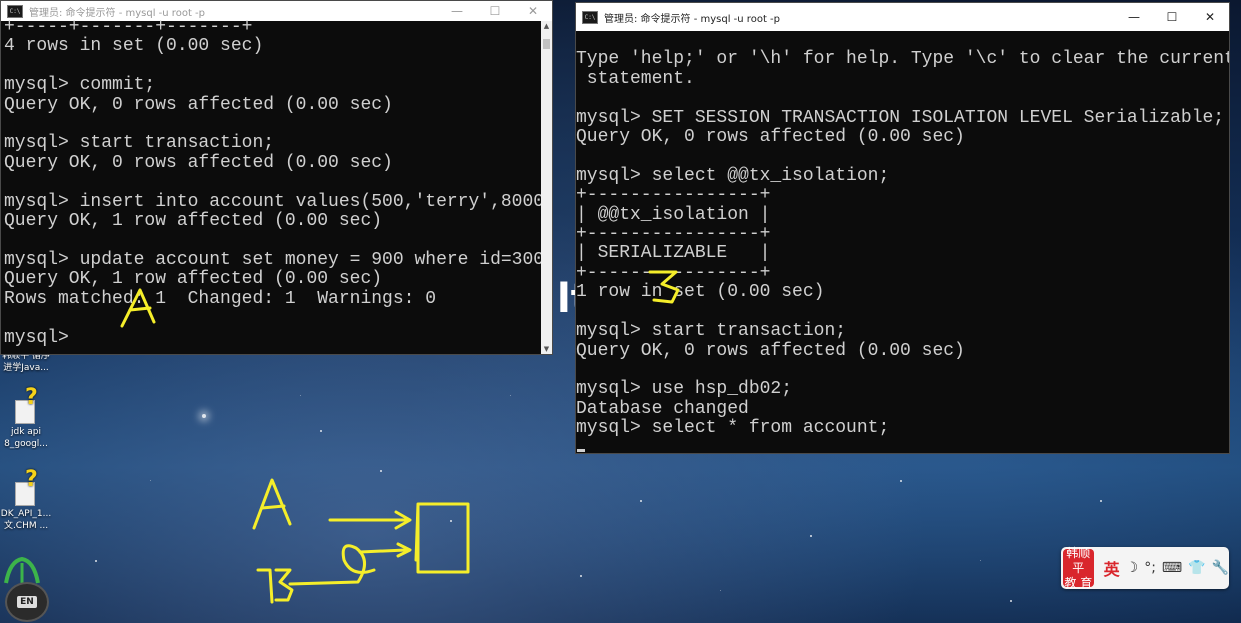 This screenshot has height=623, width=1241. Describe the element at coordinates (25, 432) in the screenshot. I see `desktop-icon-label: jdk api` at that location.